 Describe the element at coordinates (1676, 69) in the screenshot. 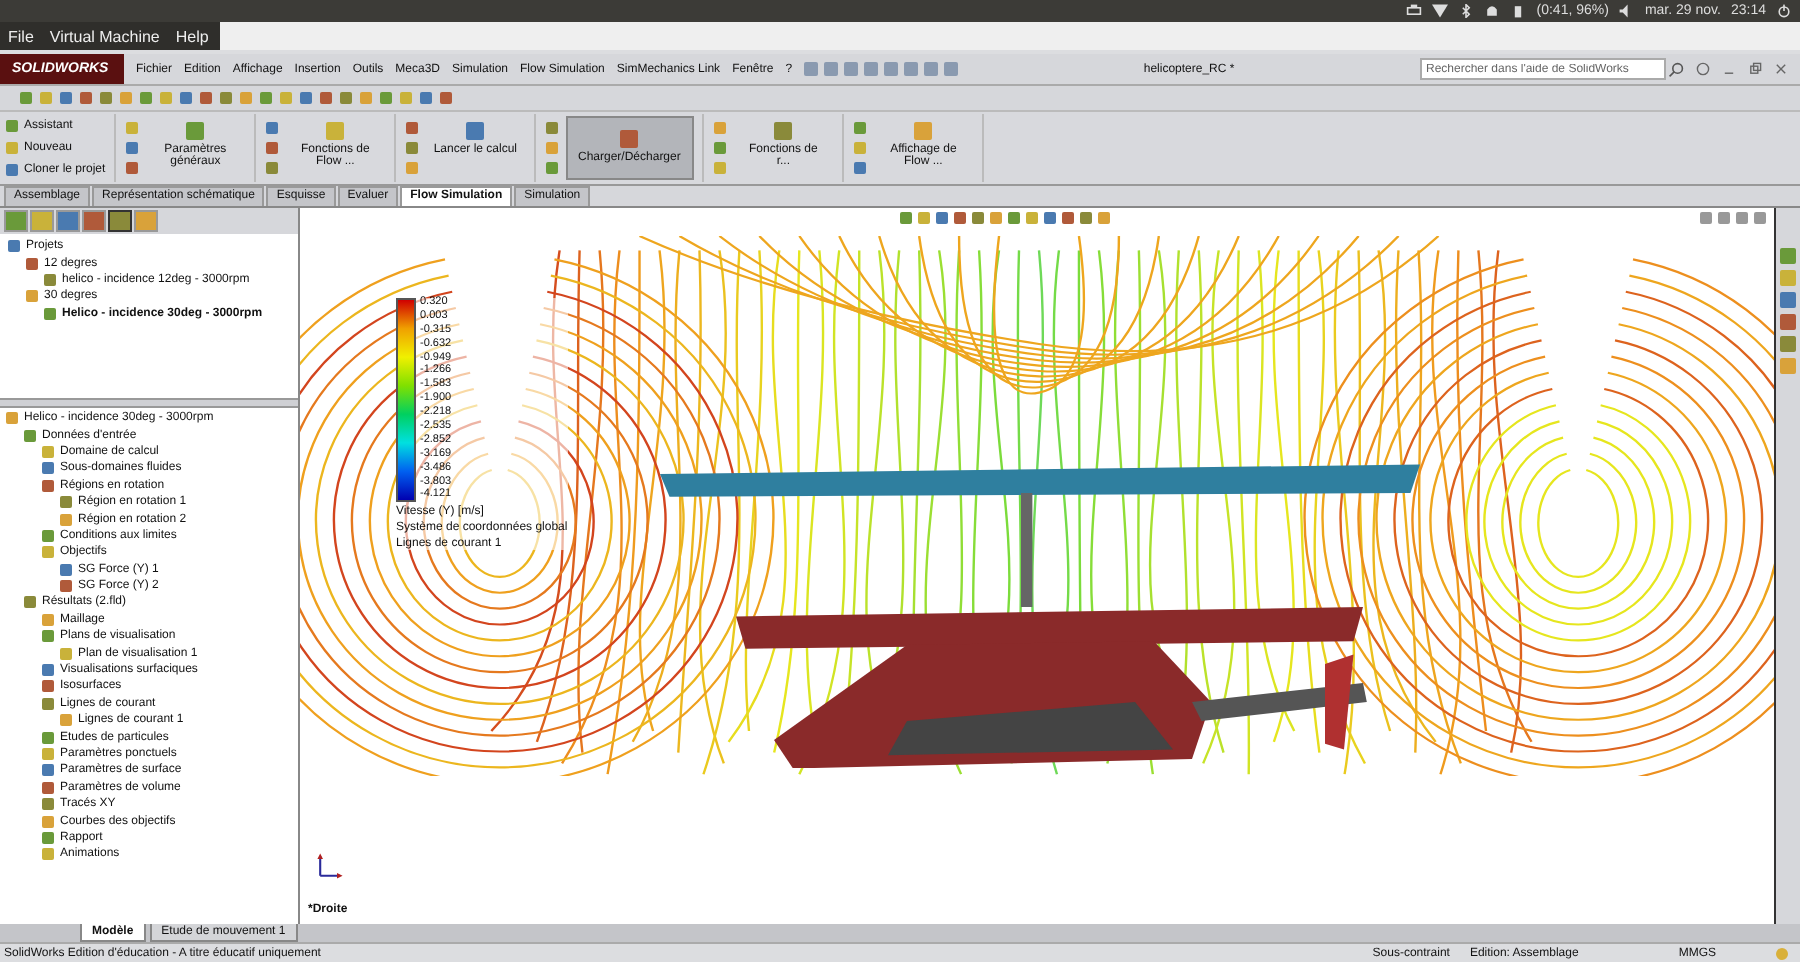

I see `search-icon` at that location.